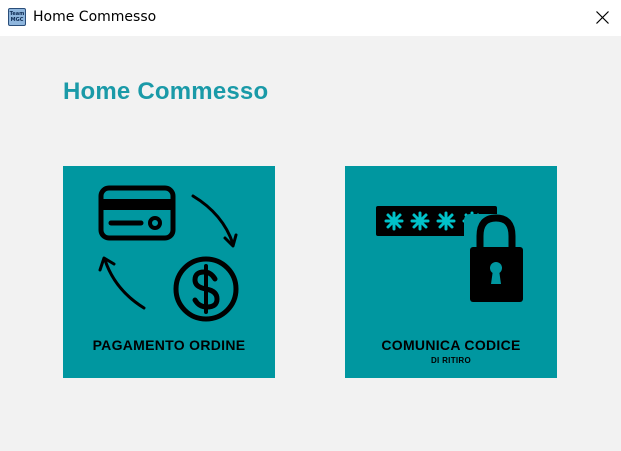  What do you see at coordinates (17, 20) in the screenshot?
I see `app-logo-line-2: MGC` at bounding box center [17, 20].